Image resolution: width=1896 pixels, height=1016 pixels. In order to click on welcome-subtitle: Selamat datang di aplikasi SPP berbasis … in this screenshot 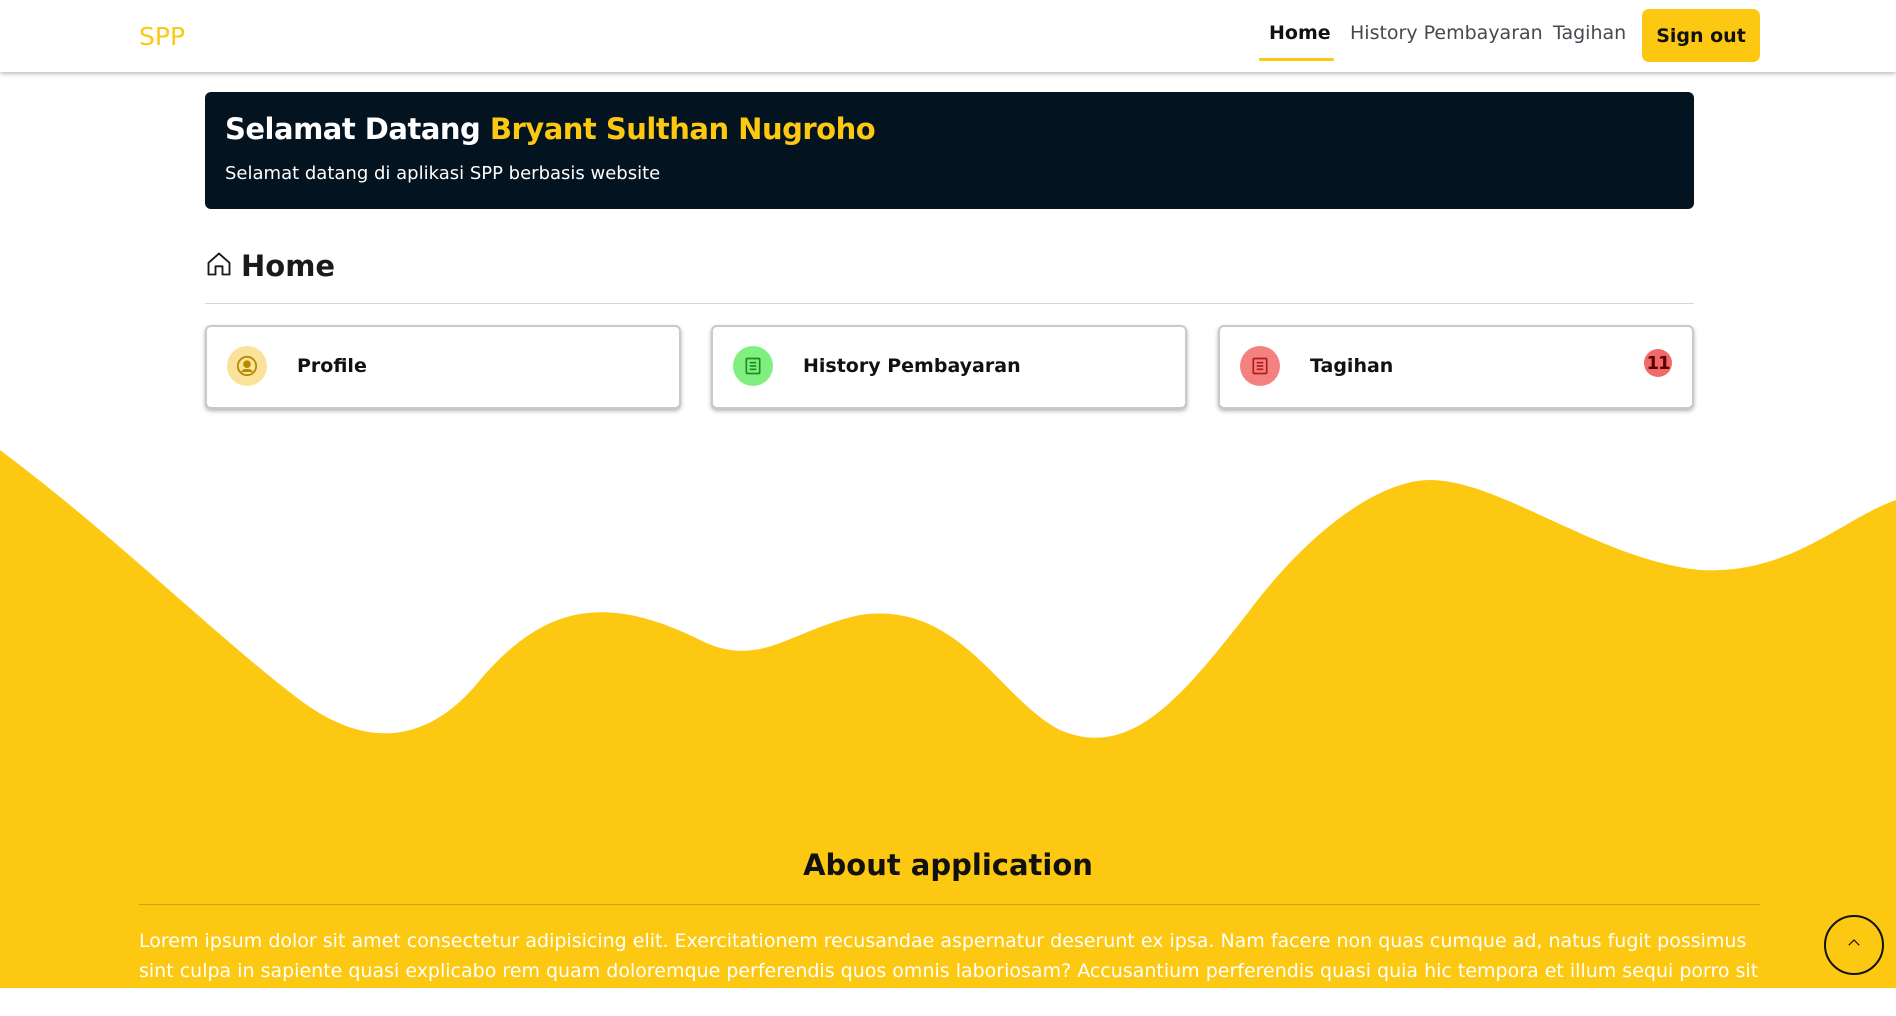, I will do `click(443, 173)`.